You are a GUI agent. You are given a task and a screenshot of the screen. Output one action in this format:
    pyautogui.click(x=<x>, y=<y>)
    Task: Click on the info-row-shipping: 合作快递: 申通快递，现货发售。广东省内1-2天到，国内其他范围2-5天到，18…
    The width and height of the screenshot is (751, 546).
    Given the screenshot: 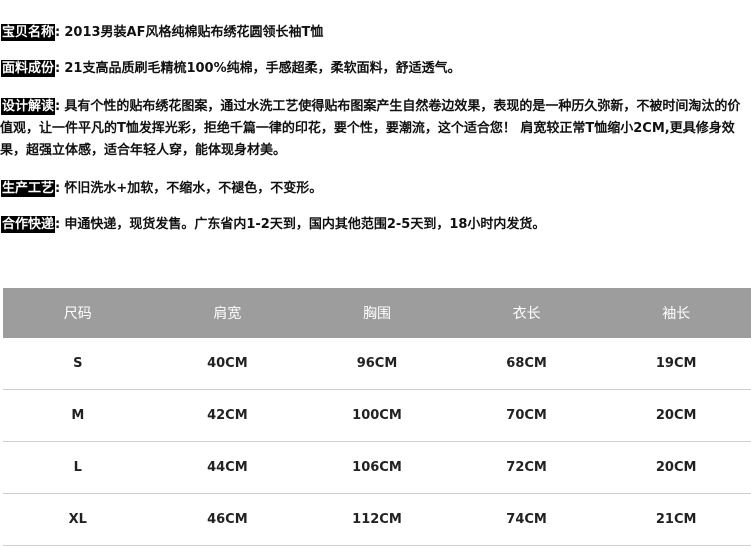 What is the action you would take?
    pyautogui.click(x=375, y=225)
    